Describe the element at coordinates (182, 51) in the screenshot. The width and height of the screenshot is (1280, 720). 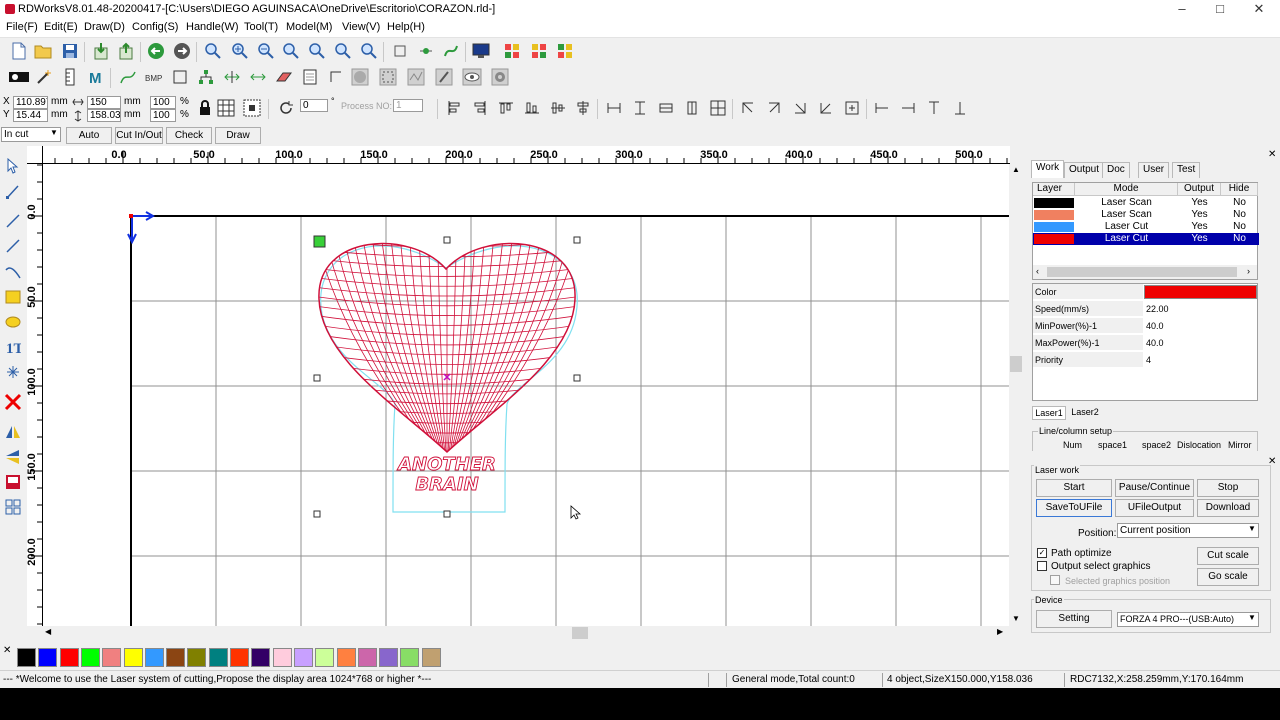
I see `redo-icon` at that location.